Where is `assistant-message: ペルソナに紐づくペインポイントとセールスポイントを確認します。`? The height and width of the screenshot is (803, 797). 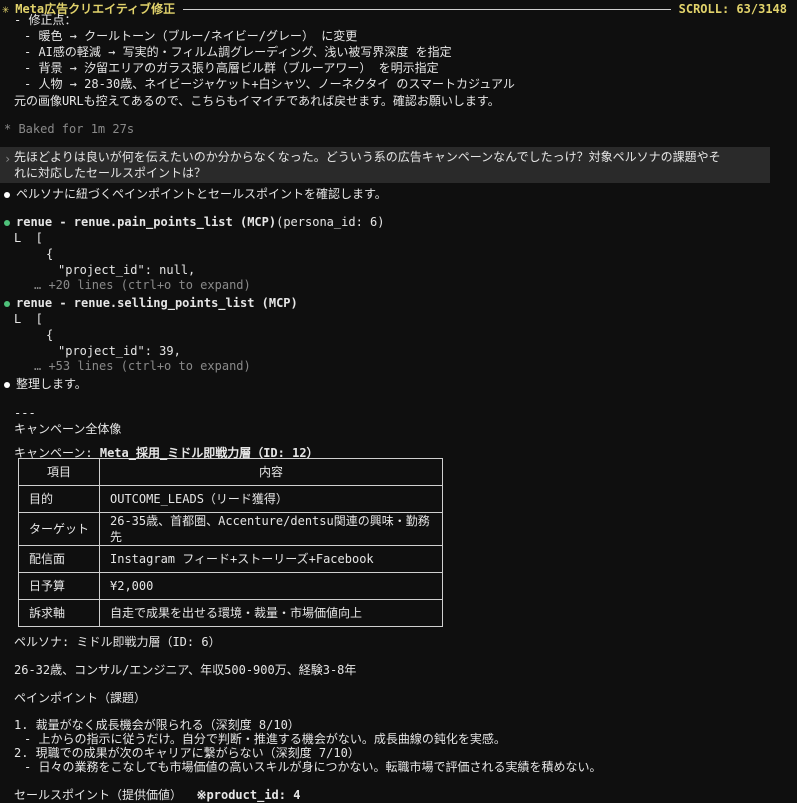
assistant-message: ペルソナに紐づくペインポイントとセールスポイントを確認します。 is located at coordinates (195, 194).